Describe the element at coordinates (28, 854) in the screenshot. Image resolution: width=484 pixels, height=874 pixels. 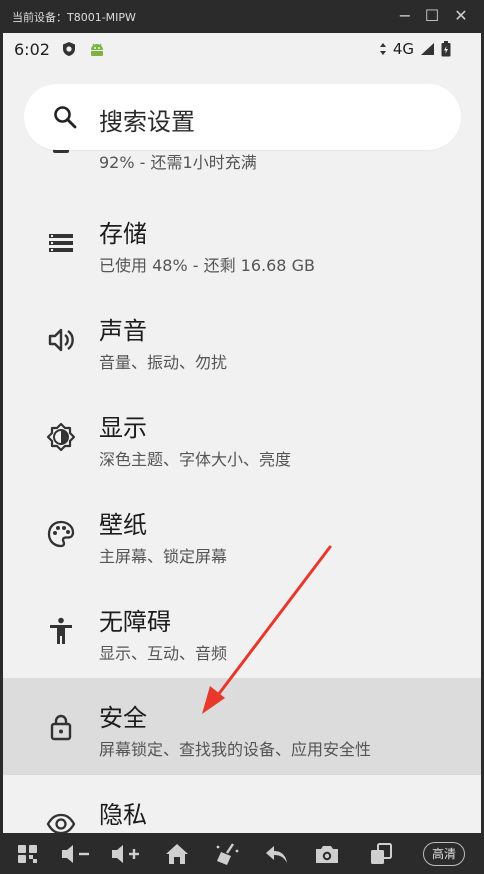
I see `apps-grid-icon` at that location.